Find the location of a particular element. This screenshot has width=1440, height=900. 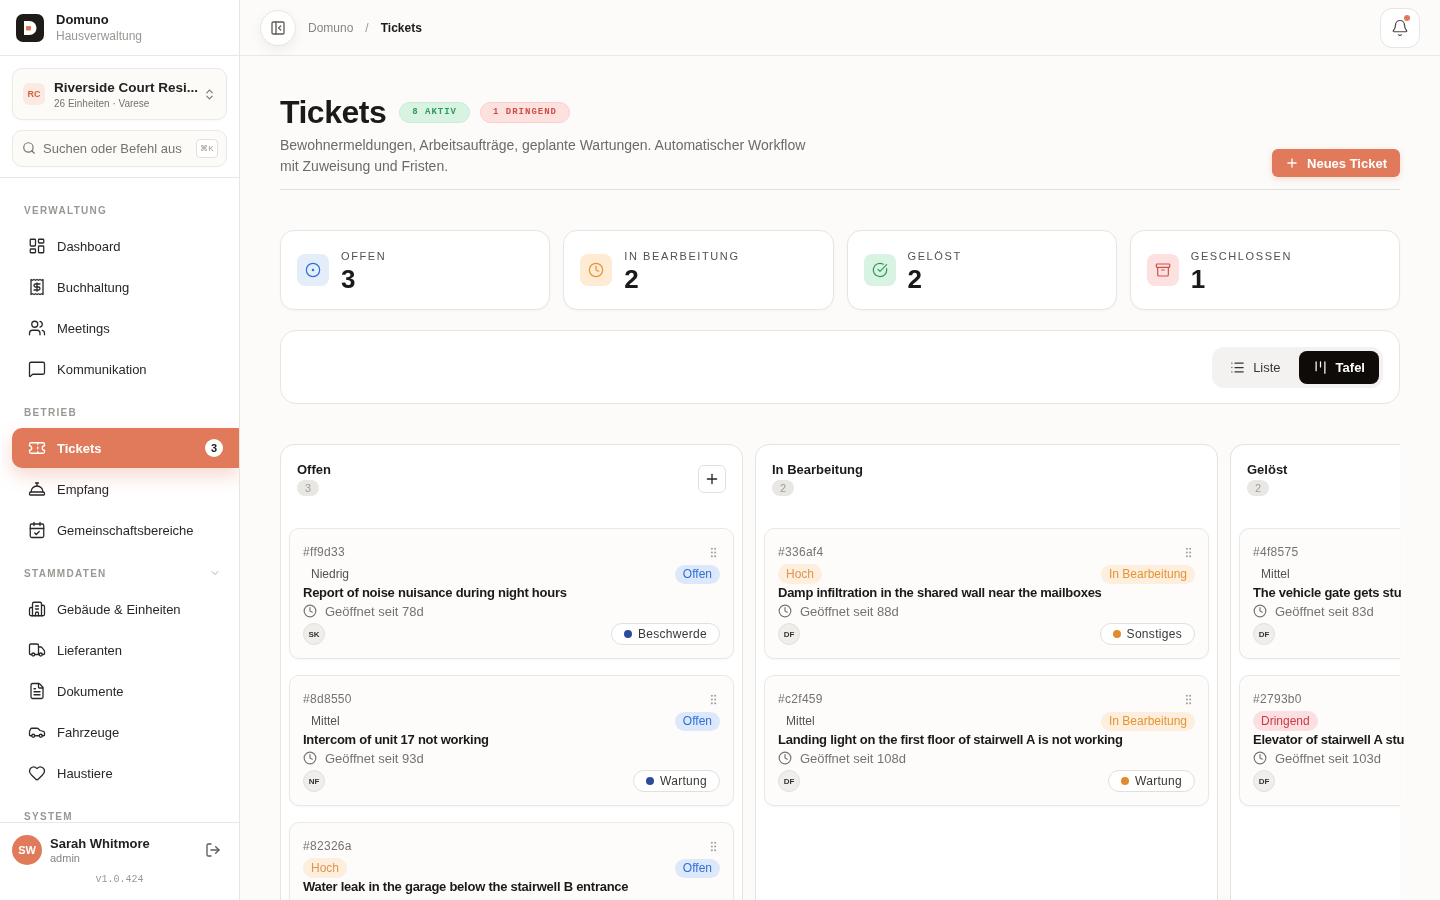

ticket-id: #c2f459 is located at coordinates (800, 699).